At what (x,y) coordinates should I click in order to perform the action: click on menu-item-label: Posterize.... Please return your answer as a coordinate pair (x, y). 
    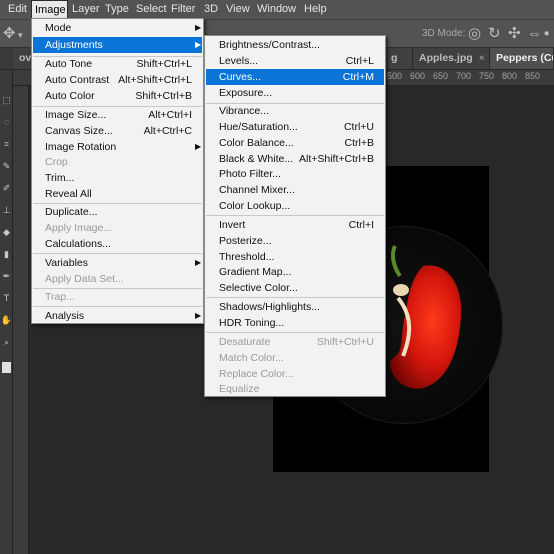
    Looking at the image, I should click on (245, 241).